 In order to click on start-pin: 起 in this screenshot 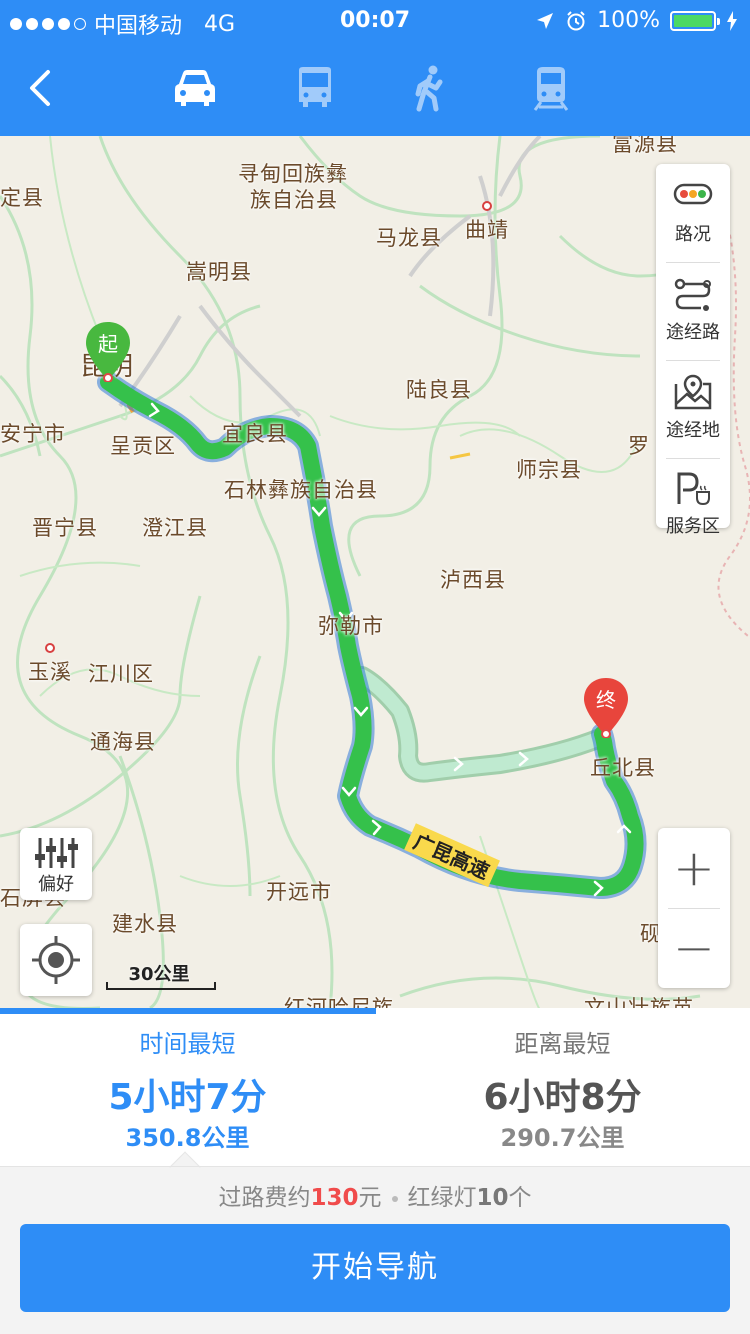, I will do `click(108, 351)`.